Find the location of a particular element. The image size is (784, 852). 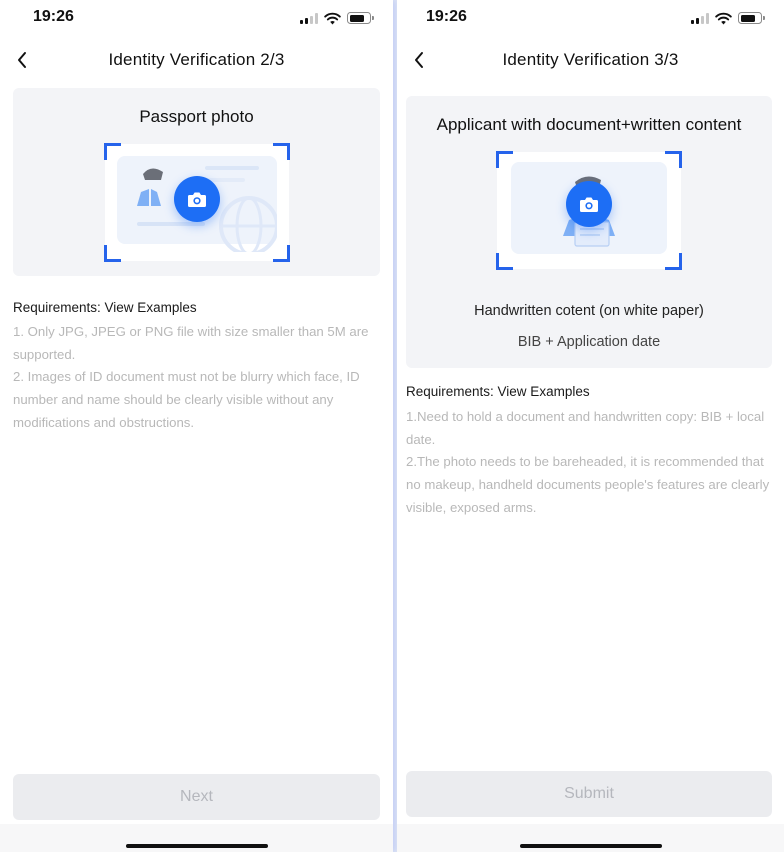

page-title: Identity Verification 2/3 is located at coordinates (196, 59).